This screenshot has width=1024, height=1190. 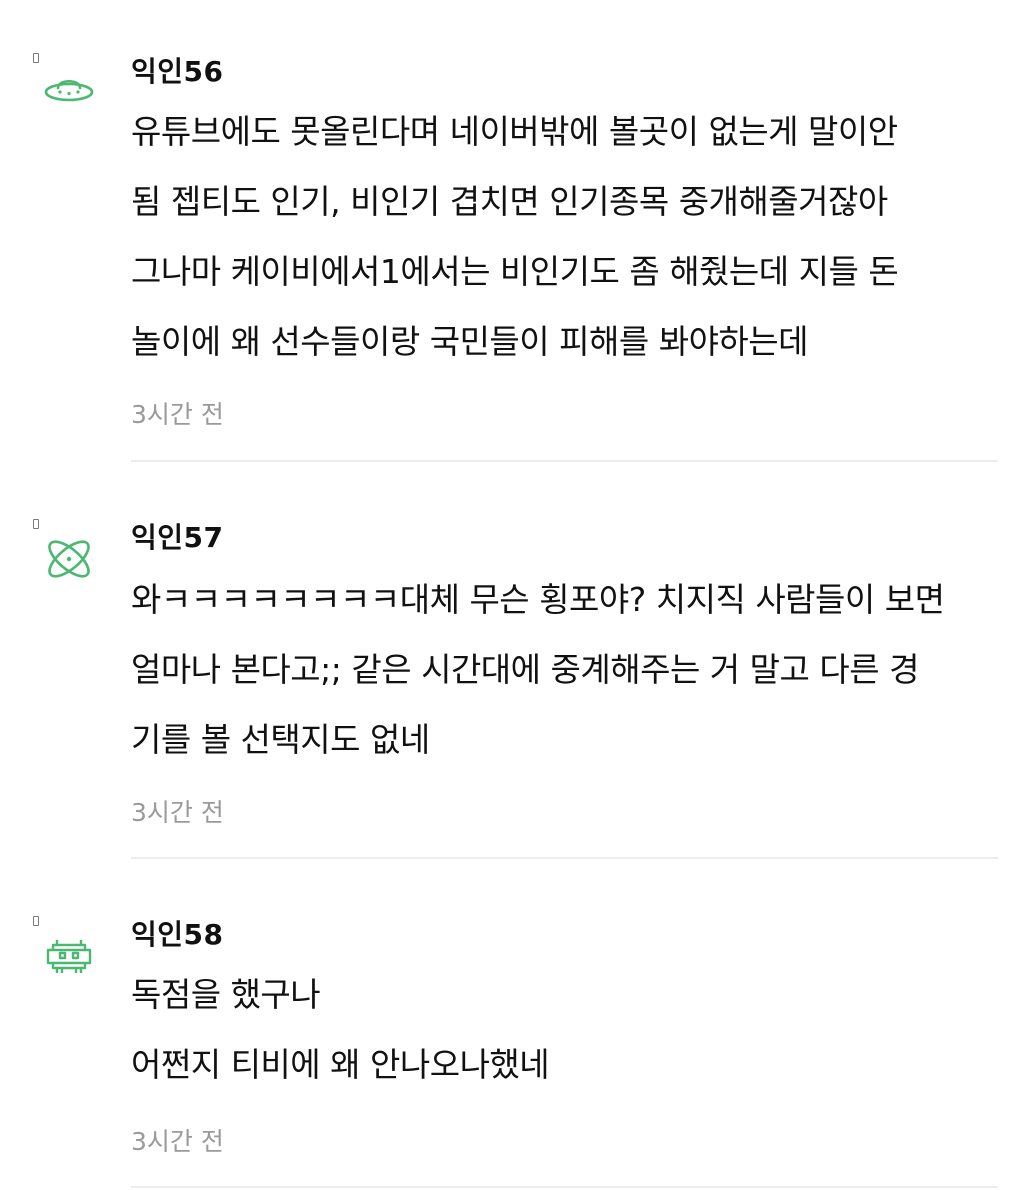 I want to click on comment-line: 독점을 했구나, so click(x=226, y=994).